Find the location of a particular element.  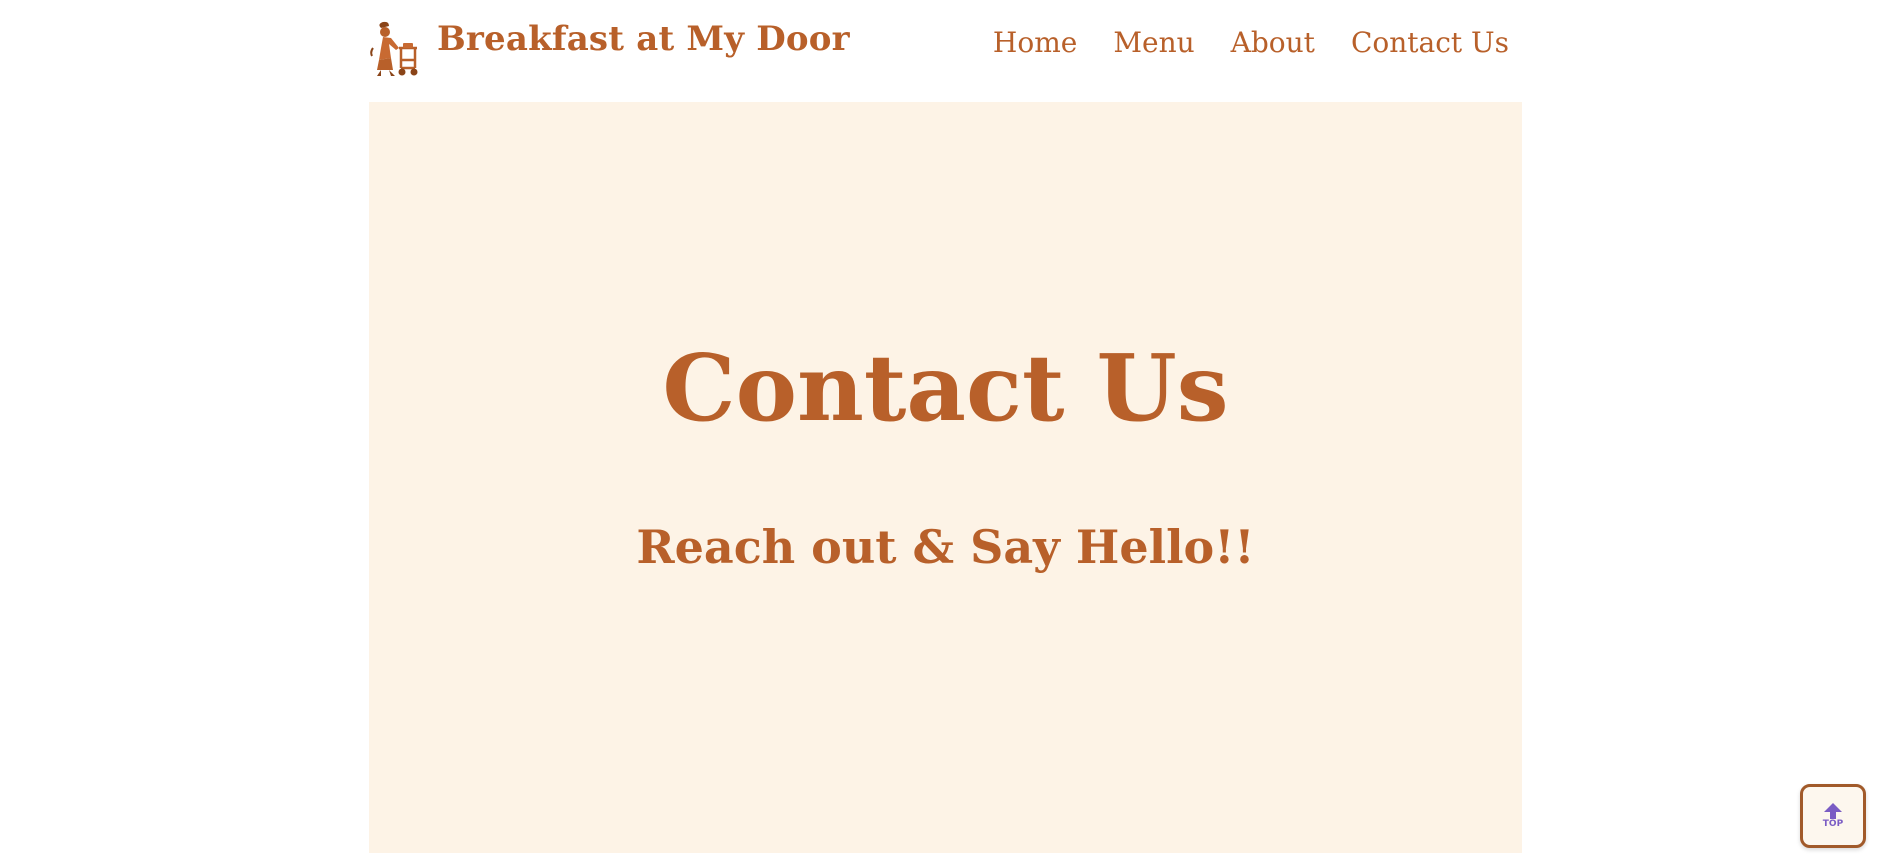

nav-item-home: Home is located at coordinates (1035, 42).